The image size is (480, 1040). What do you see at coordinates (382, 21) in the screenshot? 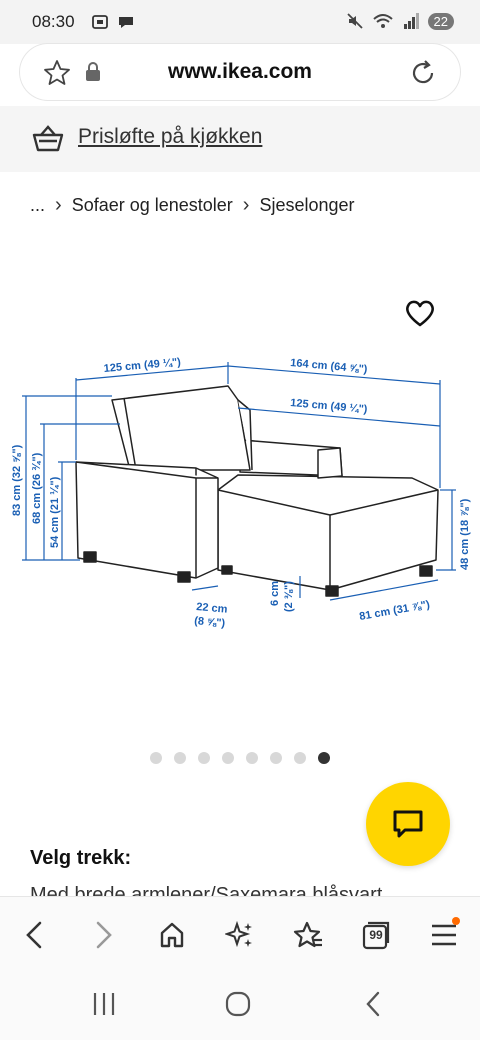
I see `wifi-icon` at bounding box center [382, 21].